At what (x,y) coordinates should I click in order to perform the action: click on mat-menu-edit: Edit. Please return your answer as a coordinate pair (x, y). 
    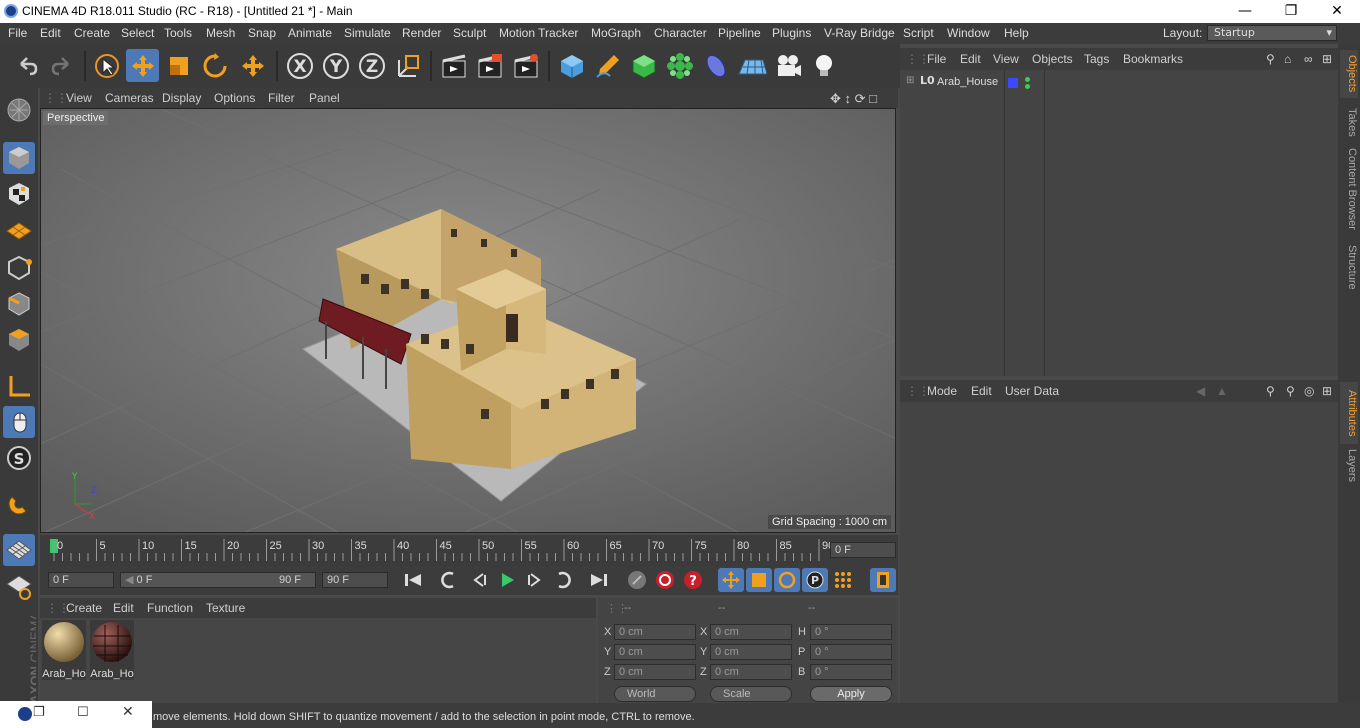
    Looking at the image, I should click on (123, 608).